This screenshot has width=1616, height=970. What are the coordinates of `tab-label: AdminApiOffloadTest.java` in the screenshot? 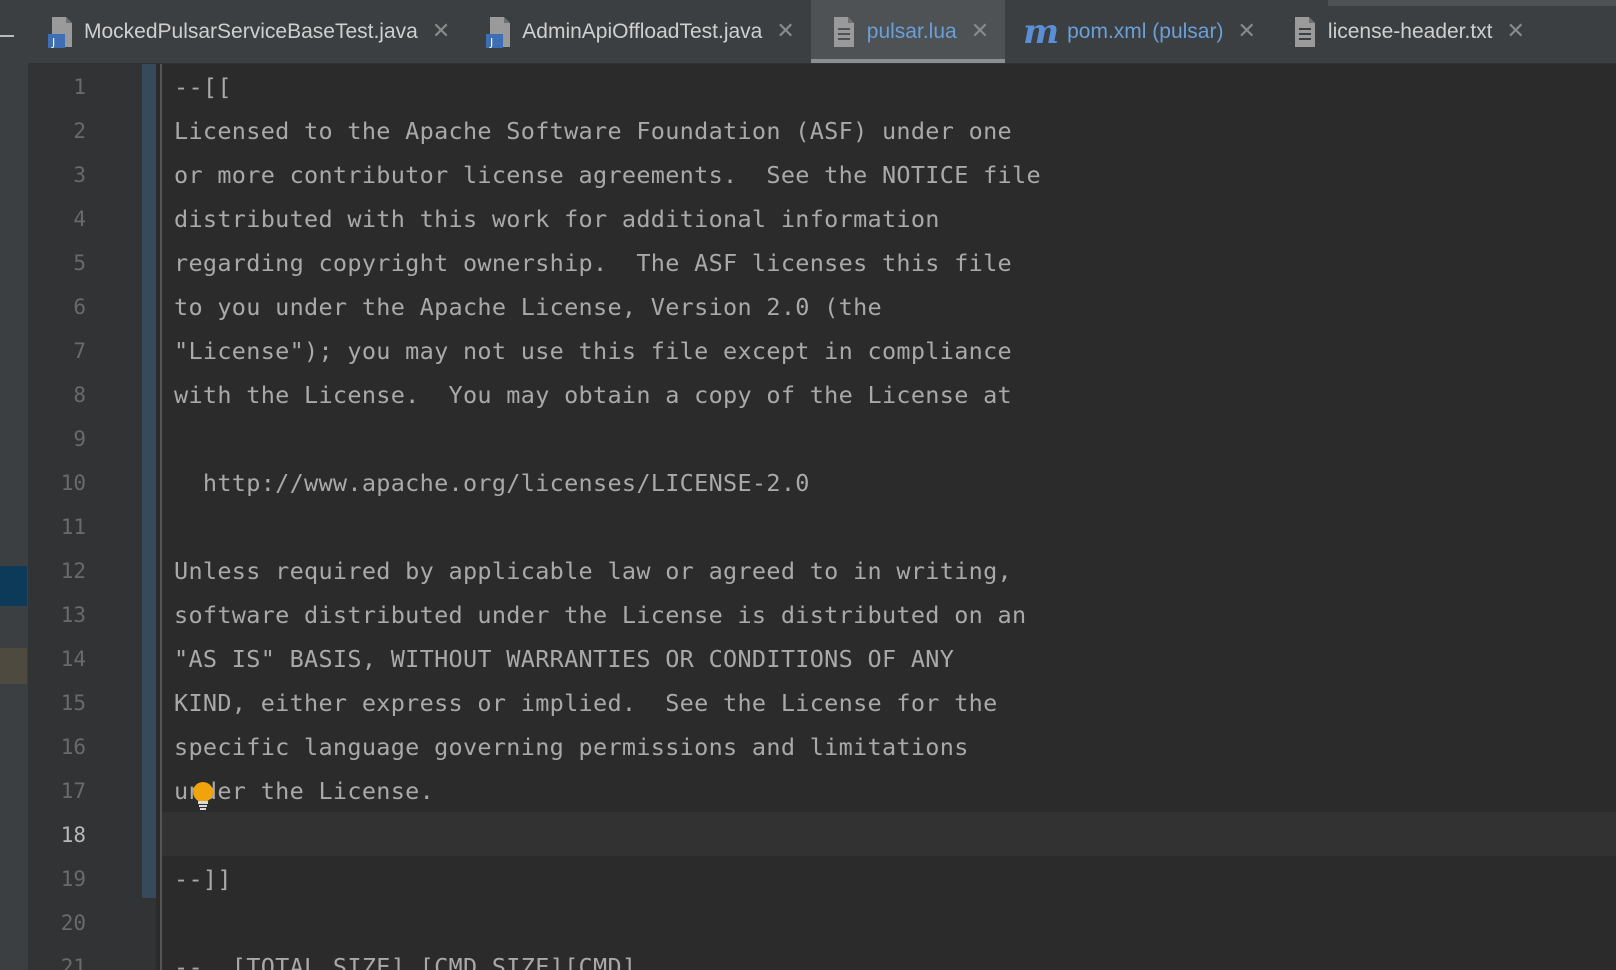 It's located at (642, 31).